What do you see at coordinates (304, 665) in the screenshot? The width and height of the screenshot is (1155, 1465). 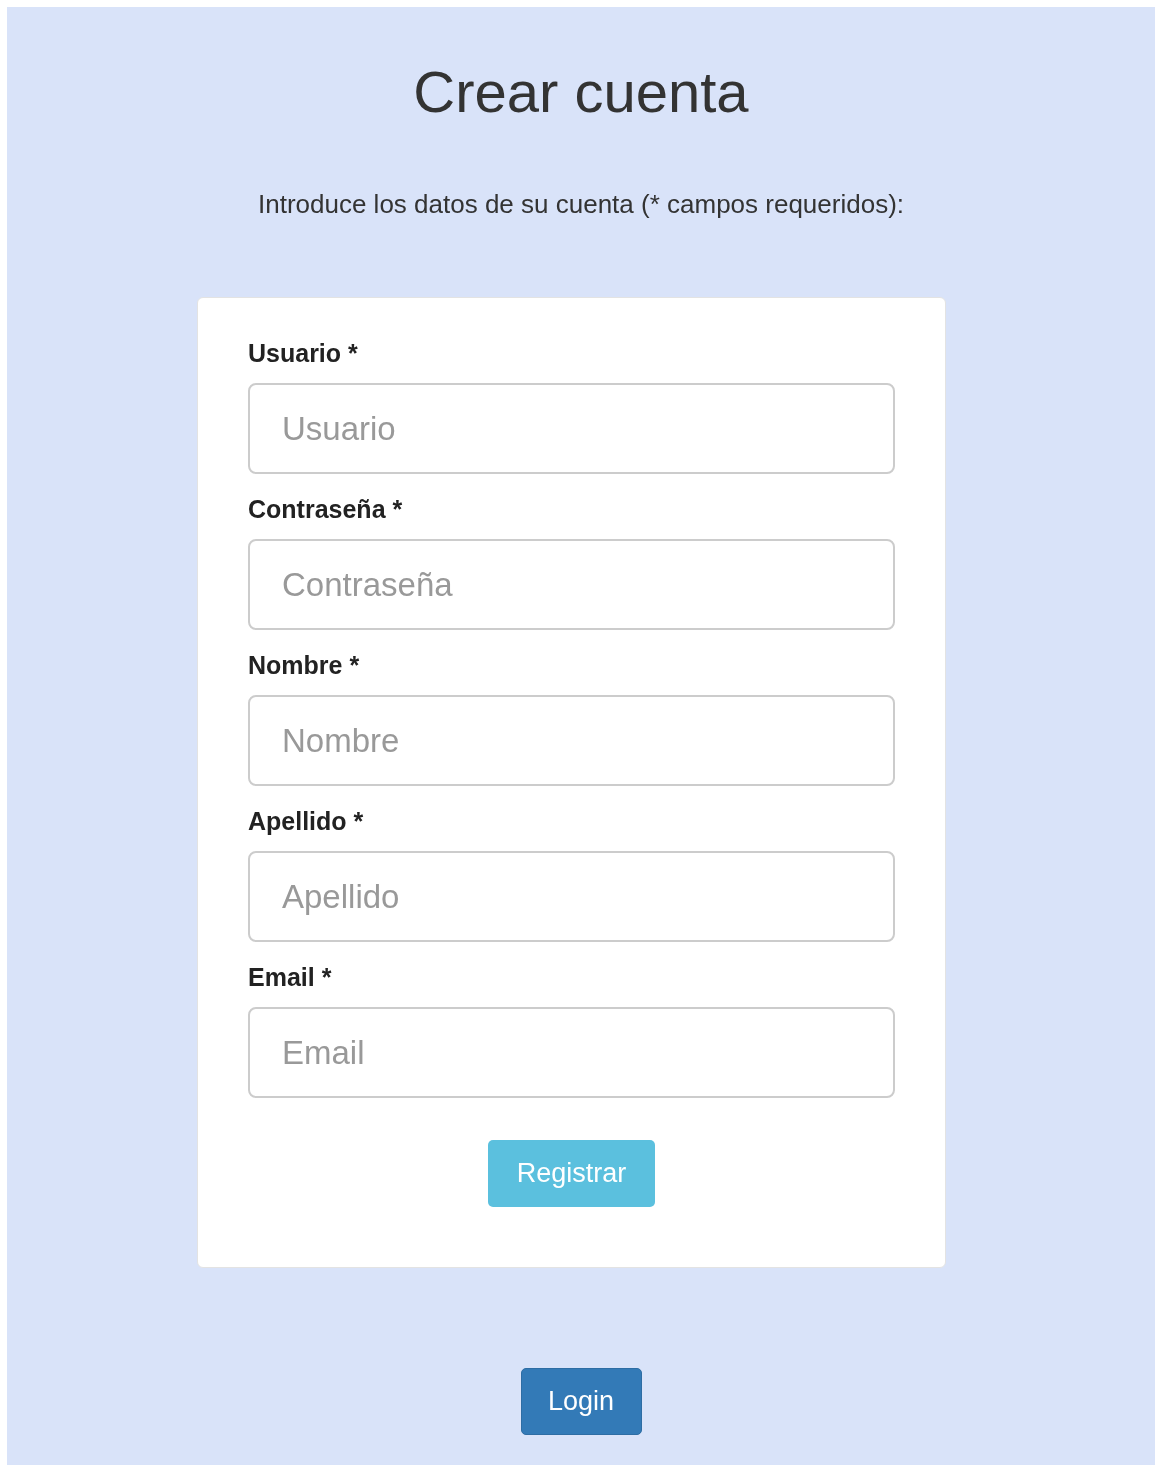 I see `field-label: Nombre *` at bounding box center [304, 665].